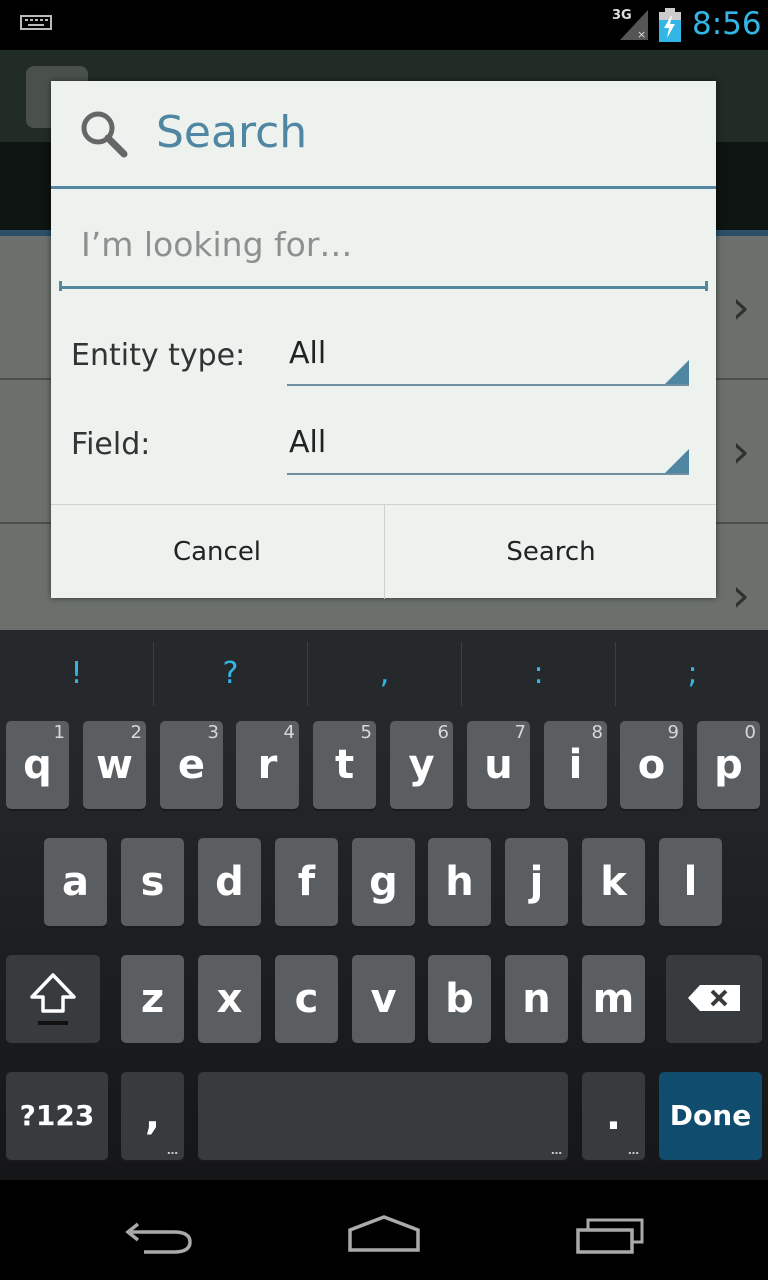 The width and height of the screenshot is (768, 1280). I want to click on search-query-input, so click(383, 246).